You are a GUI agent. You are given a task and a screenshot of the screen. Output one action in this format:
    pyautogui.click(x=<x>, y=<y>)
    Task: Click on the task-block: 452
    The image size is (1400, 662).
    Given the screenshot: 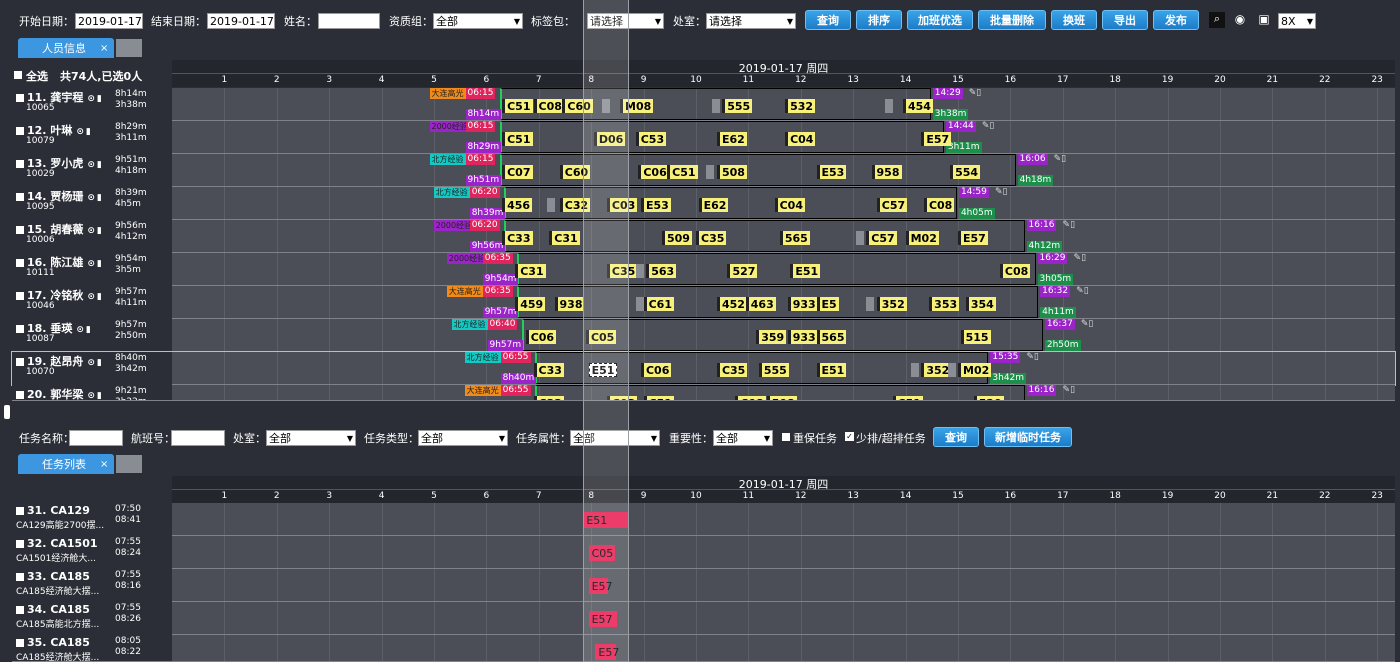 What is the action you would take?
    pyautogui.click(x=731, y=304)
    